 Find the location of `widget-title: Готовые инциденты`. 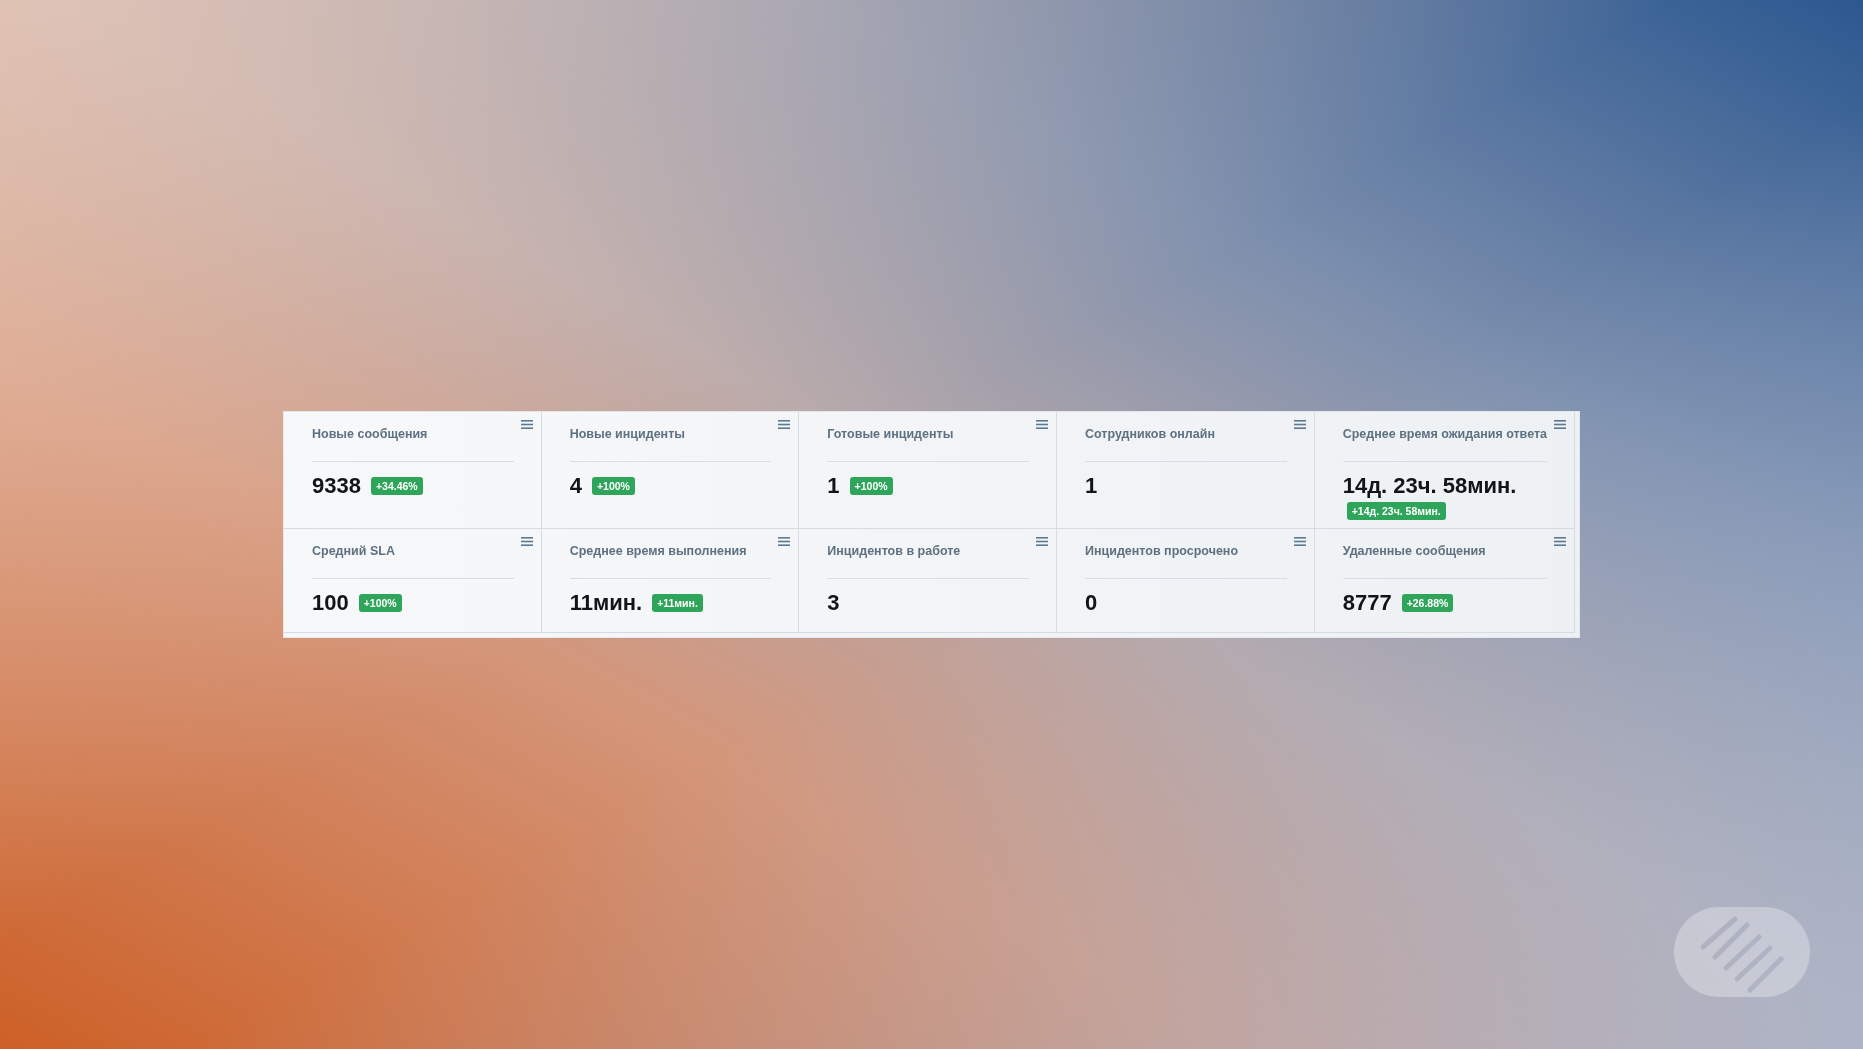

widget-title: Готовые инциденты is located at coordinates (891, 434).